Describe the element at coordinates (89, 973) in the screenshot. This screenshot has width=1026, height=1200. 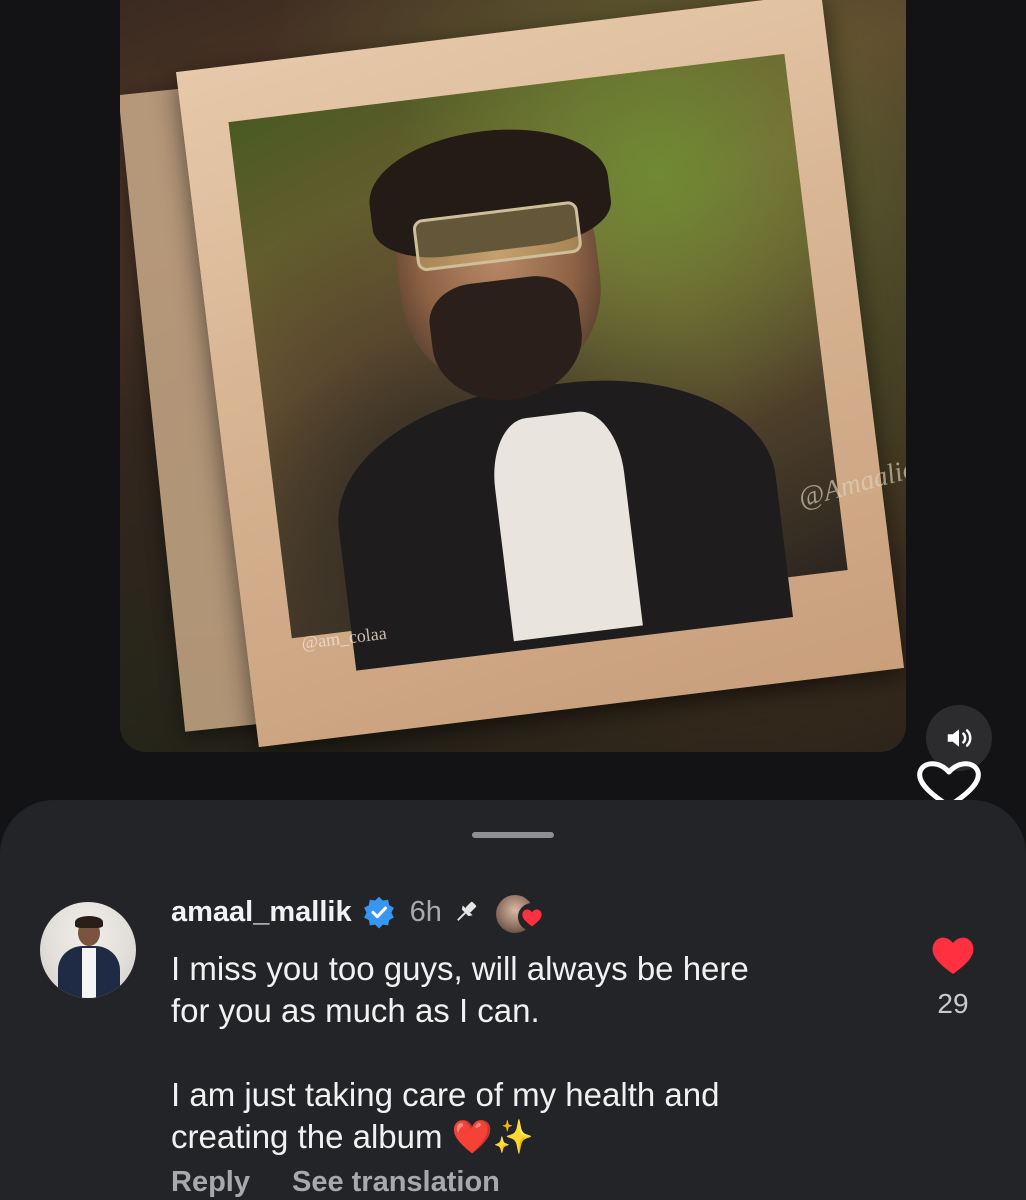
I see `avatar-shirt` at that location.